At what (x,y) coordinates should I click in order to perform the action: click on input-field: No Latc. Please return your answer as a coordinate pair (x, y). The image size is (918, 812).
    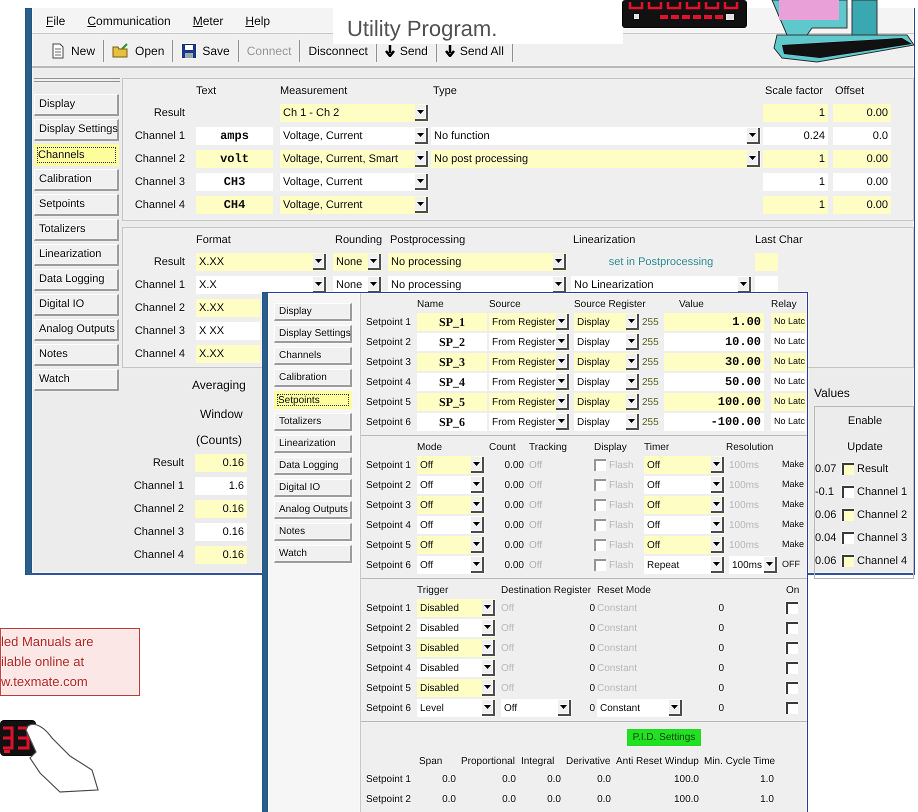
    Looking at the image, I should click on (788, 362).